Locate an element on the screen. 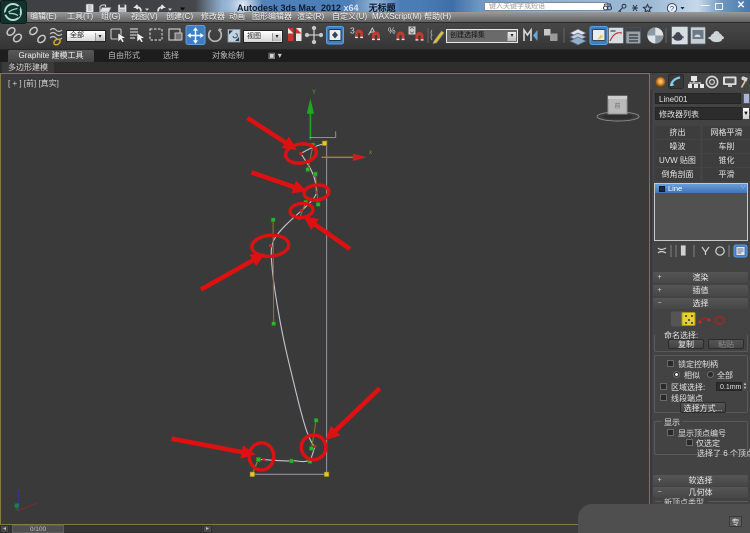  svg-text: x is located at coordinates (370, 153).